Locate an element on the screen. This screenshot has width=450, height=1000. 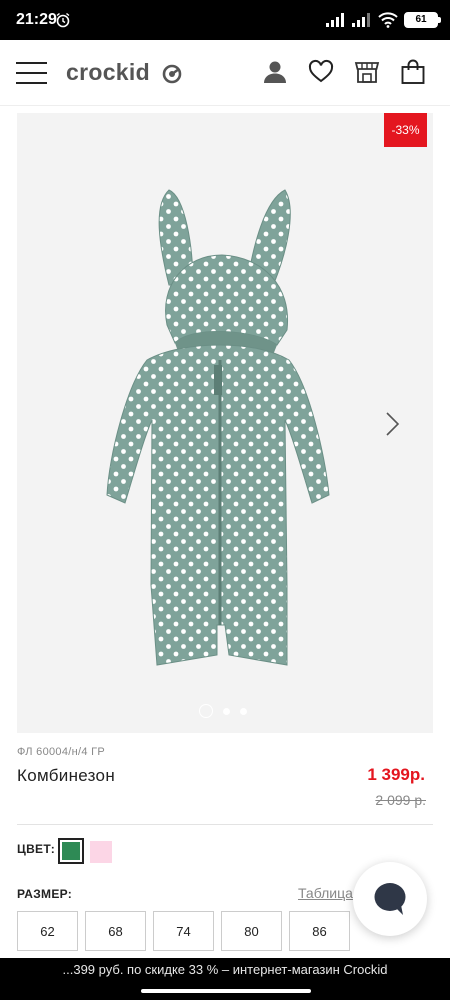
size-options: 62 68 74 80 86 is located at coordinates (183, 931).